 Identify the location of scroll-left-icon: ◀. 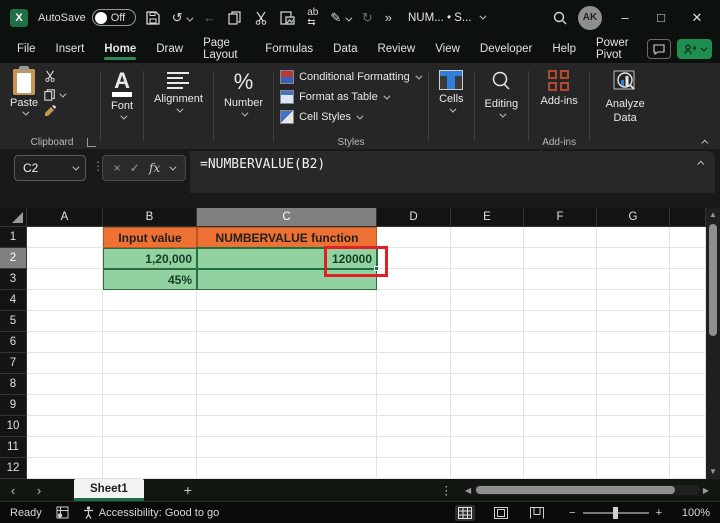
(468, 490).